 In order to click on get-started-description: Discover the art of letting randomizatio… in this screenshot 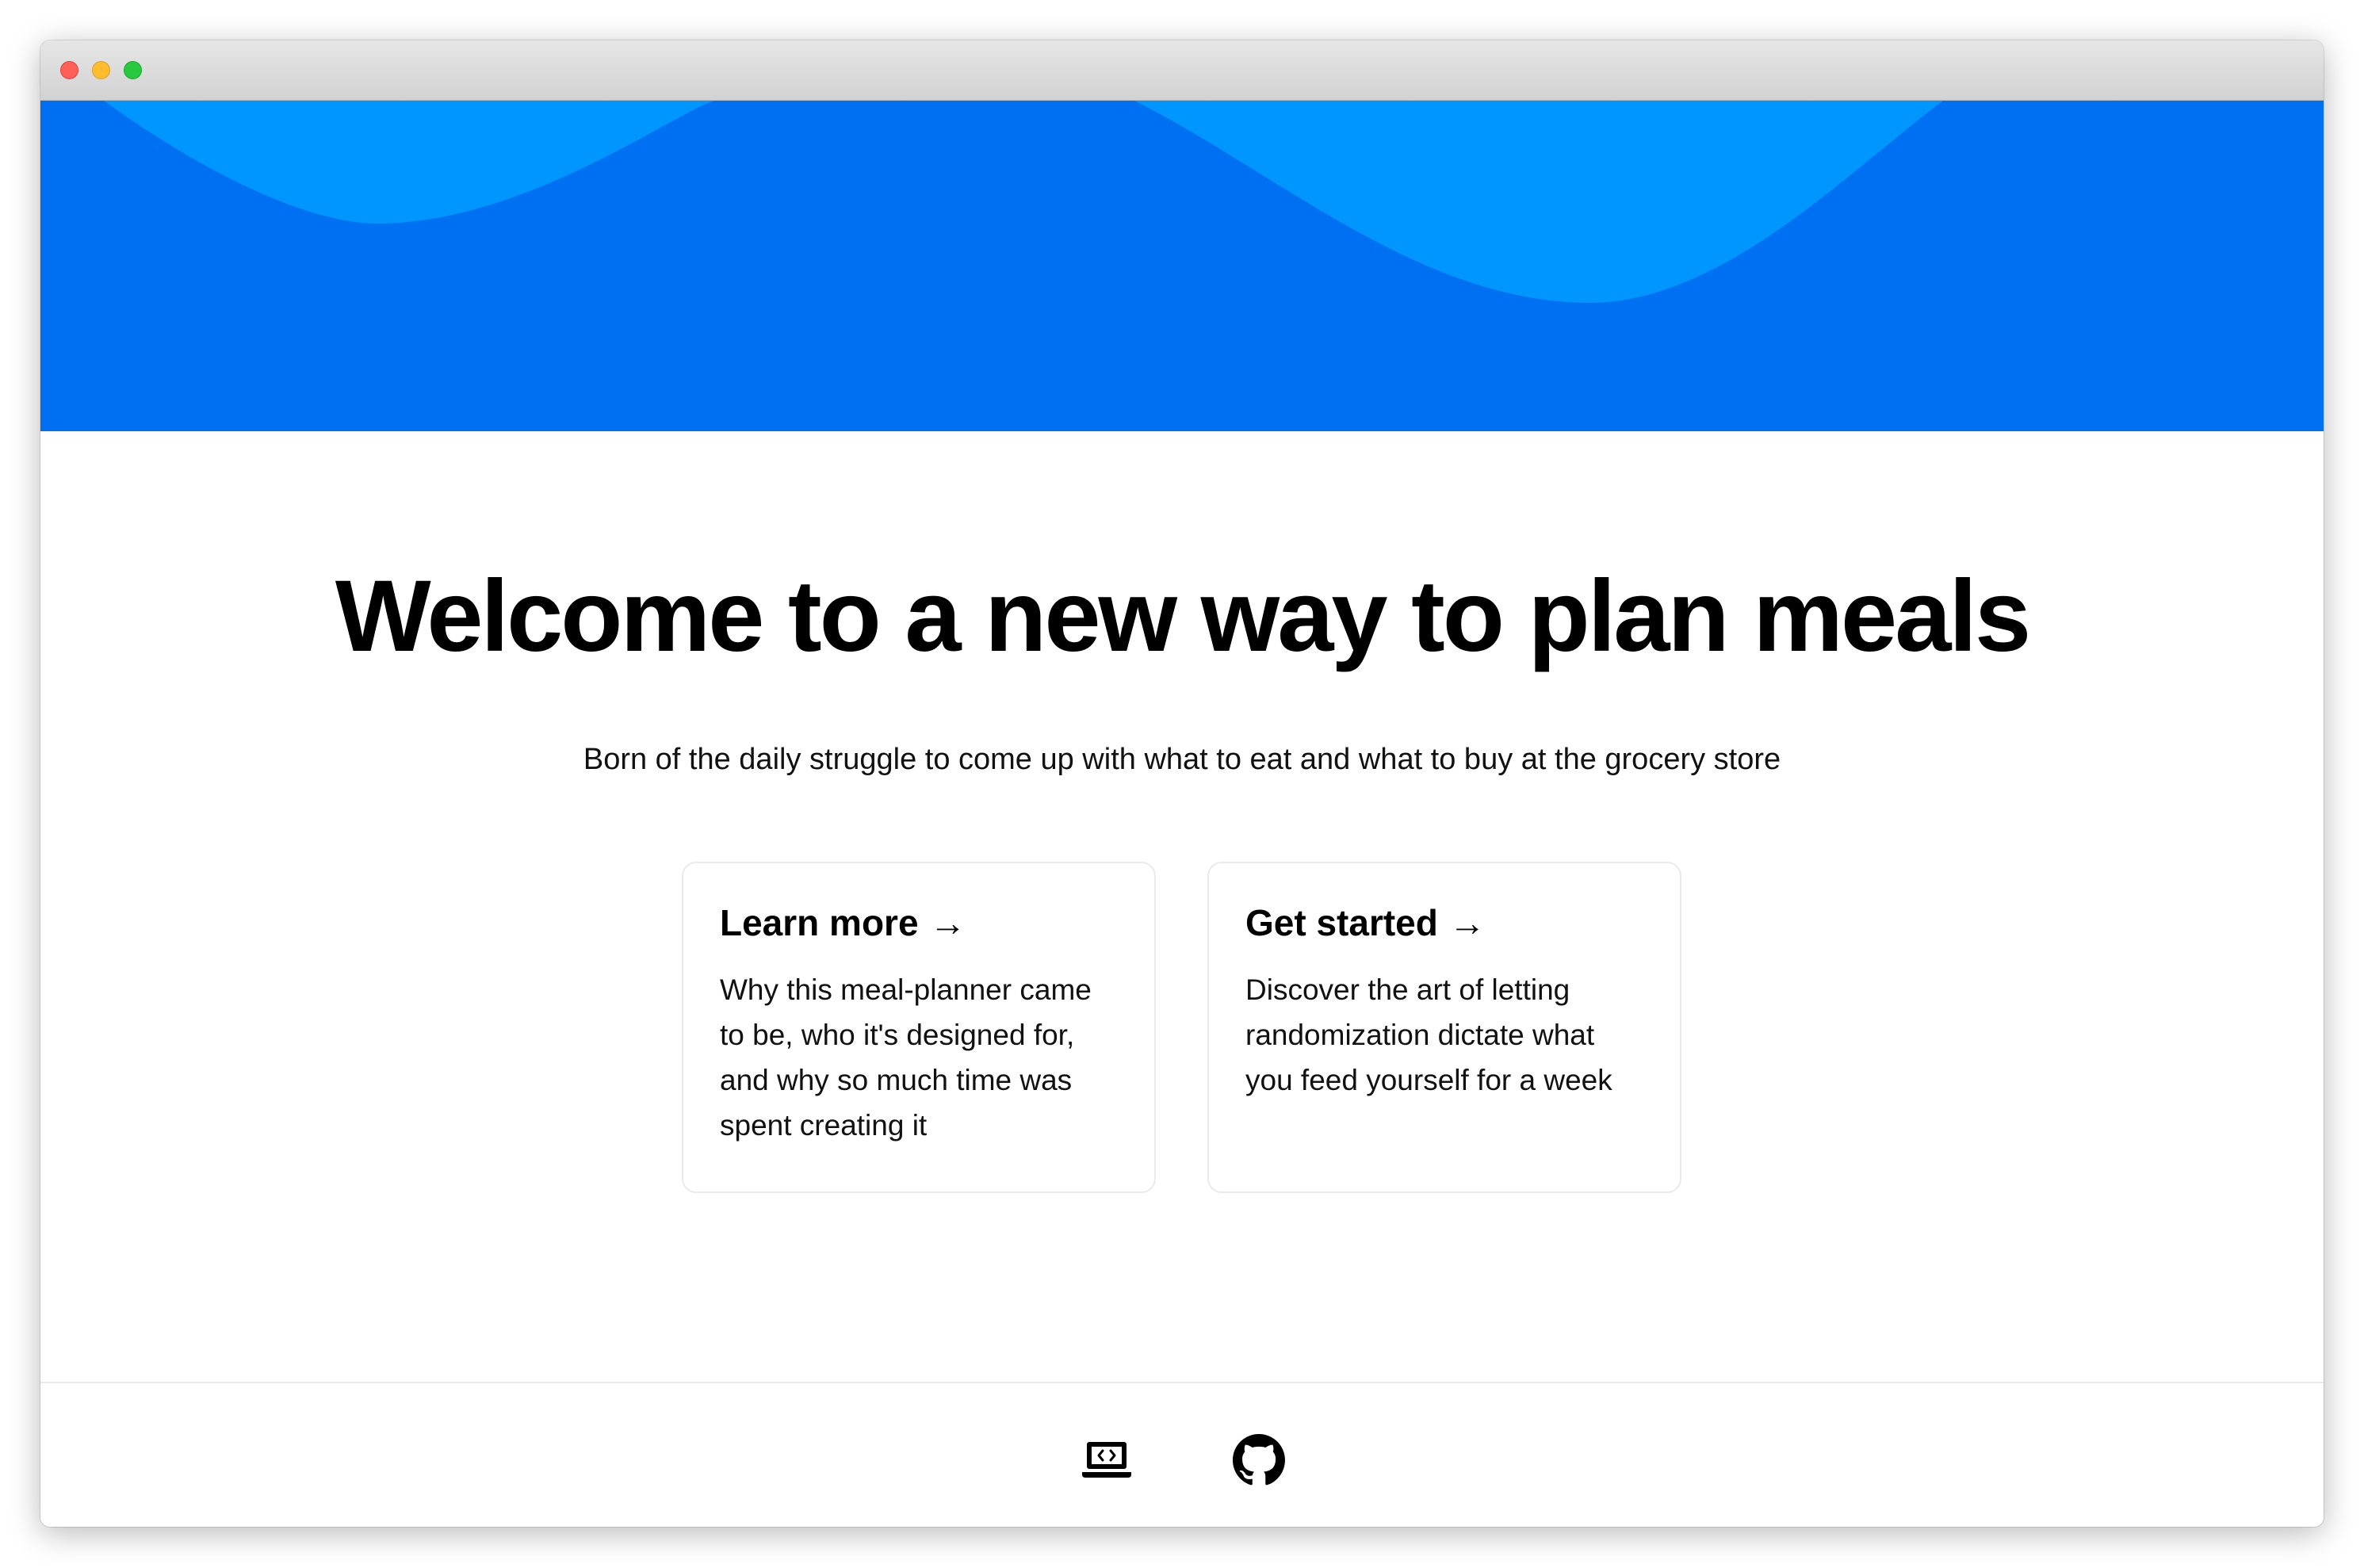, I will do `click(1428, 1035)`.